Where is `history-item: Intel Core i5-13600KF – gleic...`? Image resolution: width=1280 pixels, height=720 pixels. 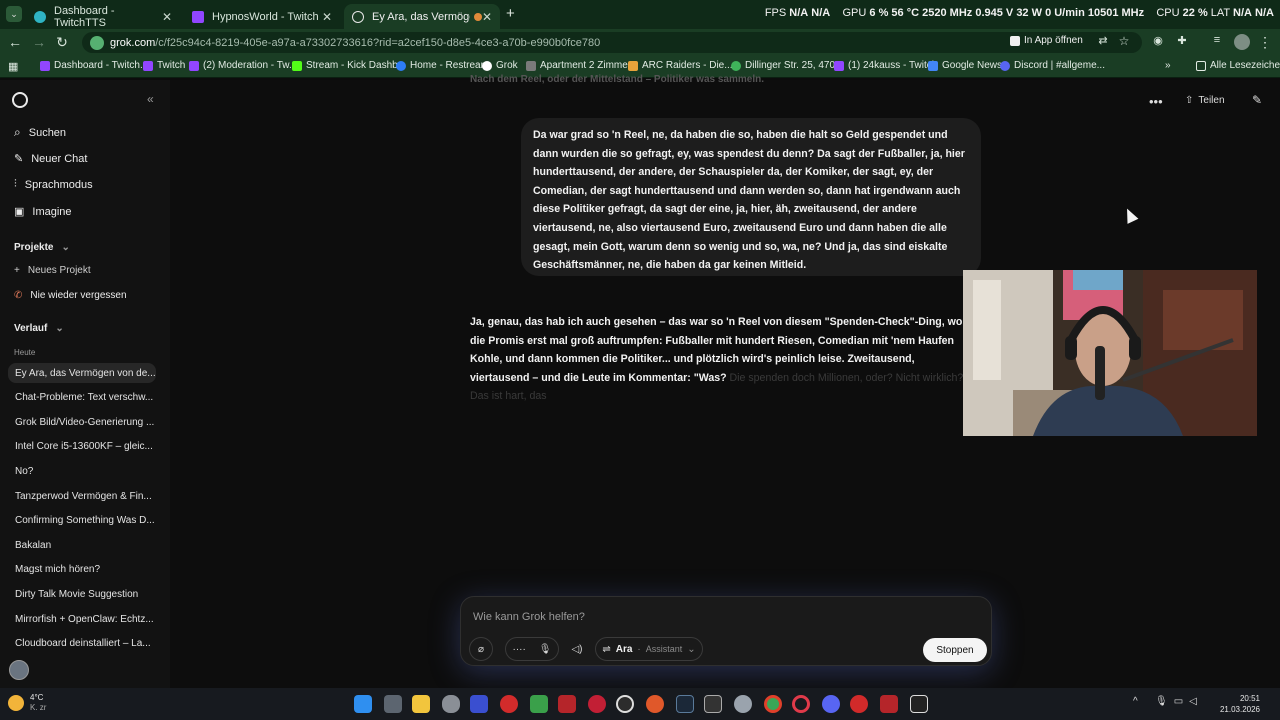
history-item: Intel Core i5-13600KF – gleic... is located at coordinates (87, 446).